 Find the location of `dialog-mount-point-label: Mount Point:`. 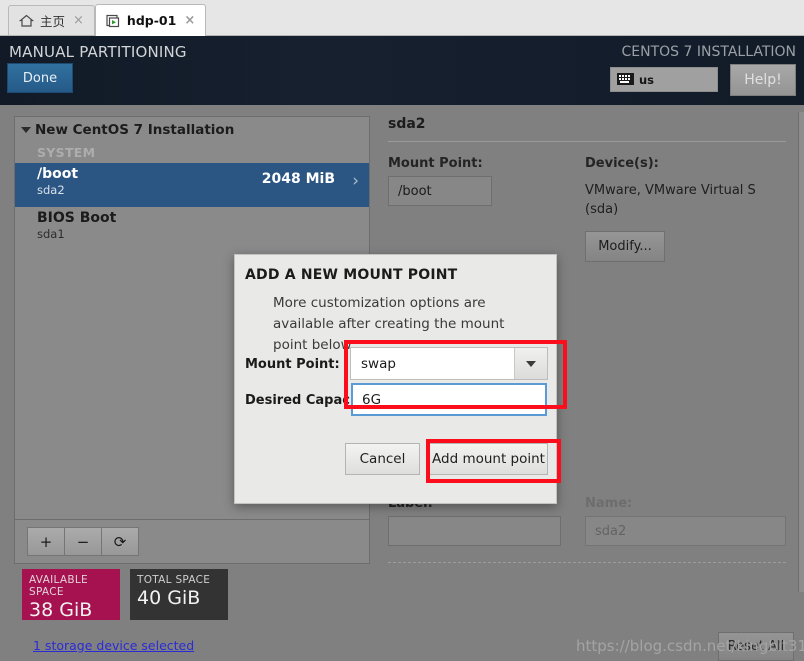

dialog-mount-point-label: Mount Point: is located at coordinates (292, 364).